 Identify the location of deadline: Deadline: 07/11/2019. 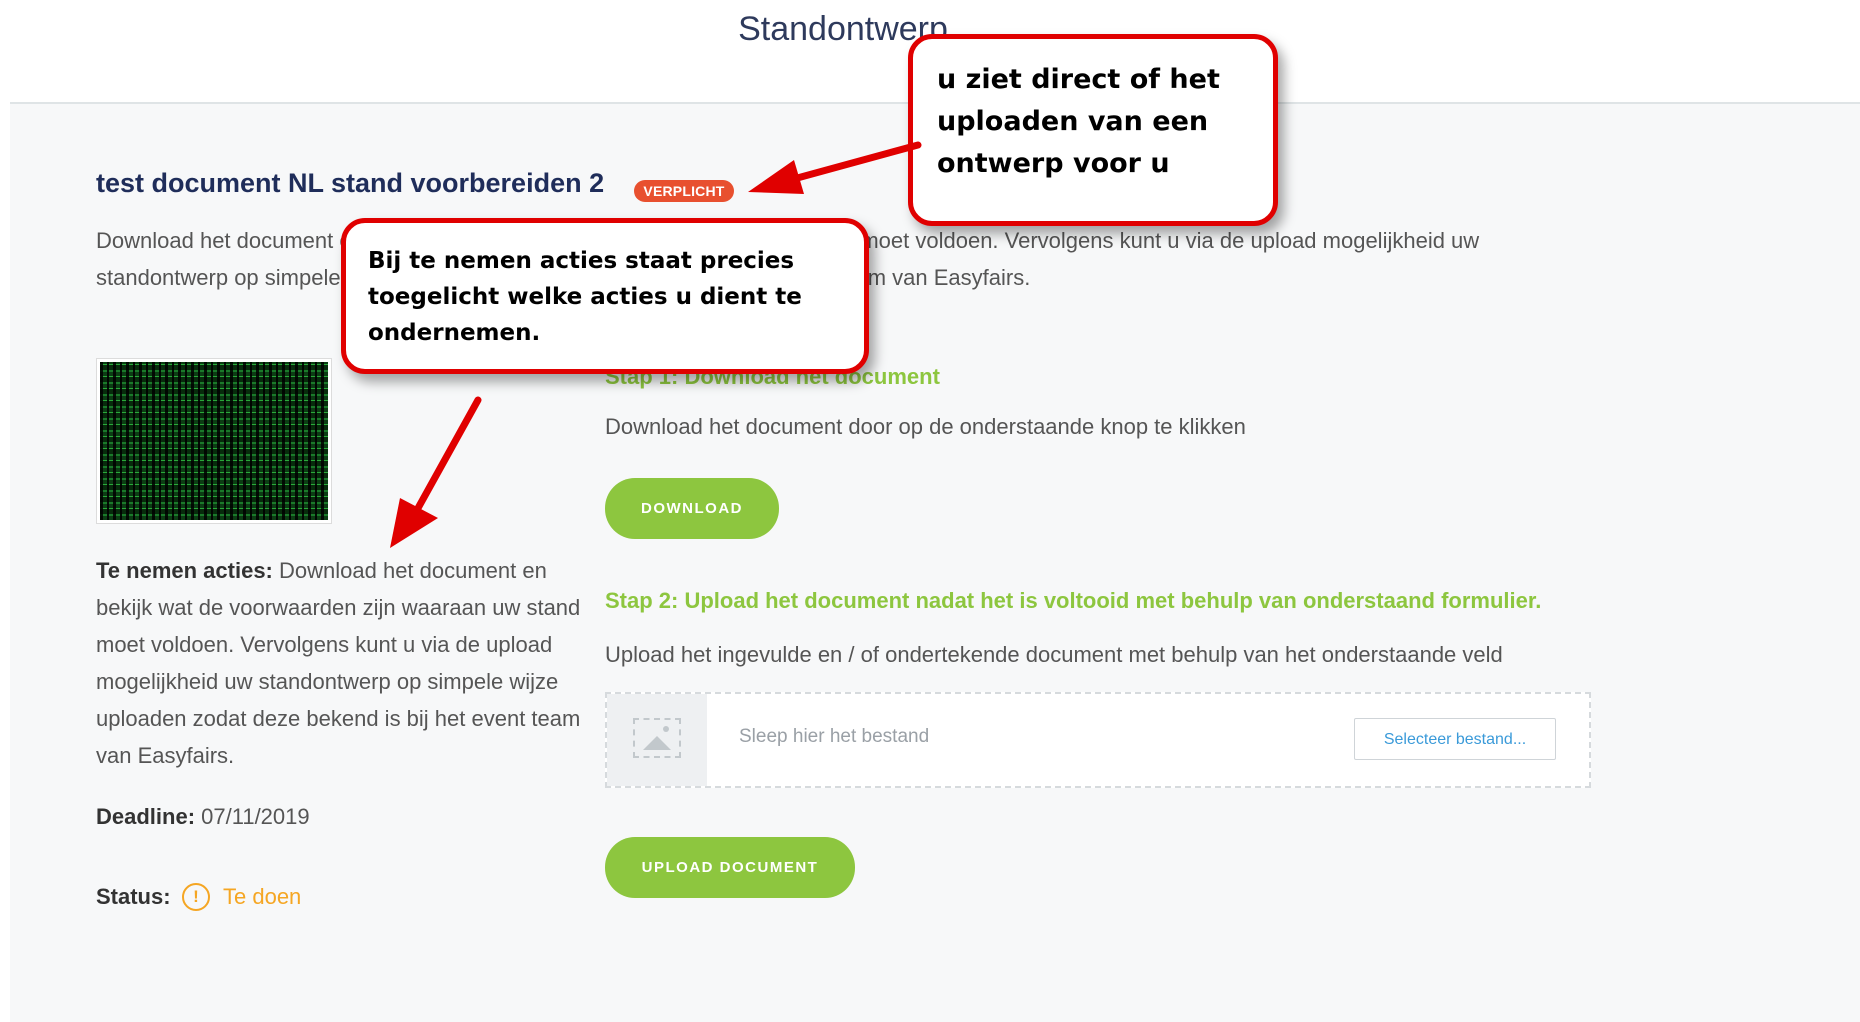
(203, 817).